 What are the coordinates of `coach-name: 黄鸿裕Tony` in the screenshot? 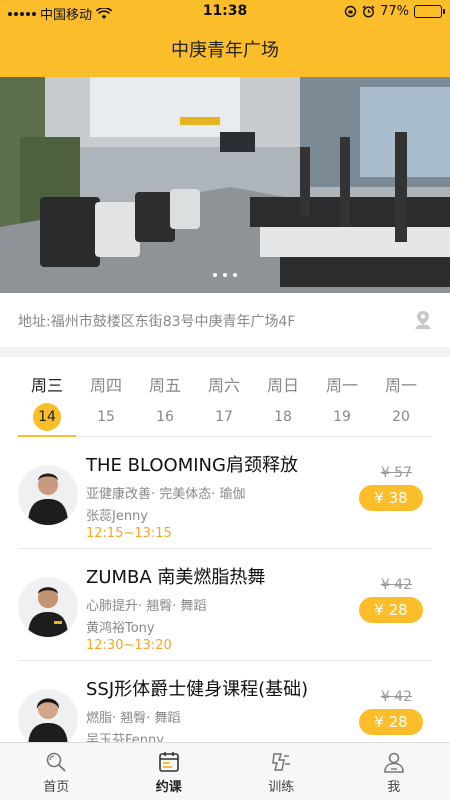 It's located at (120, 628).